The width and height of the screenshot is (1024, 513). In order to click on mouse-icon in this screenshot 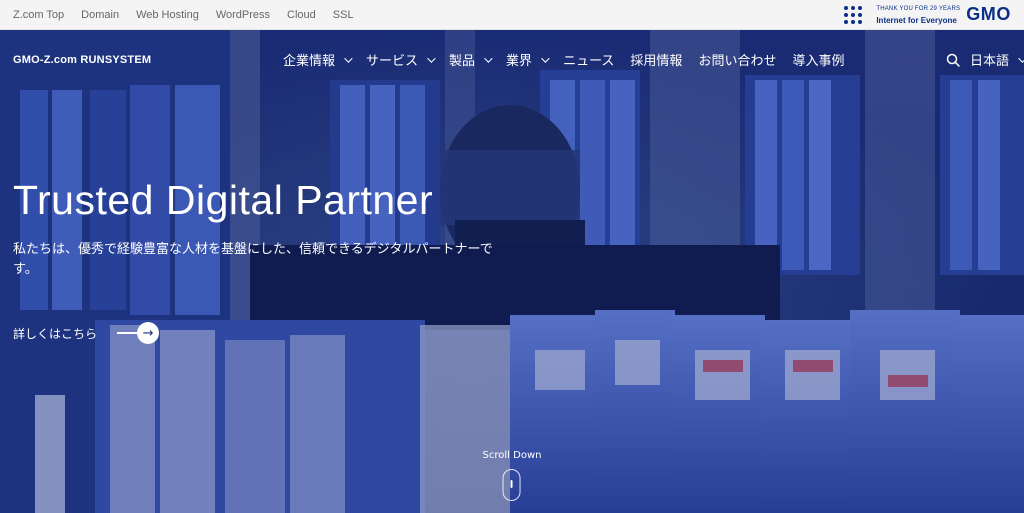, I will do `click(512, 485)`.